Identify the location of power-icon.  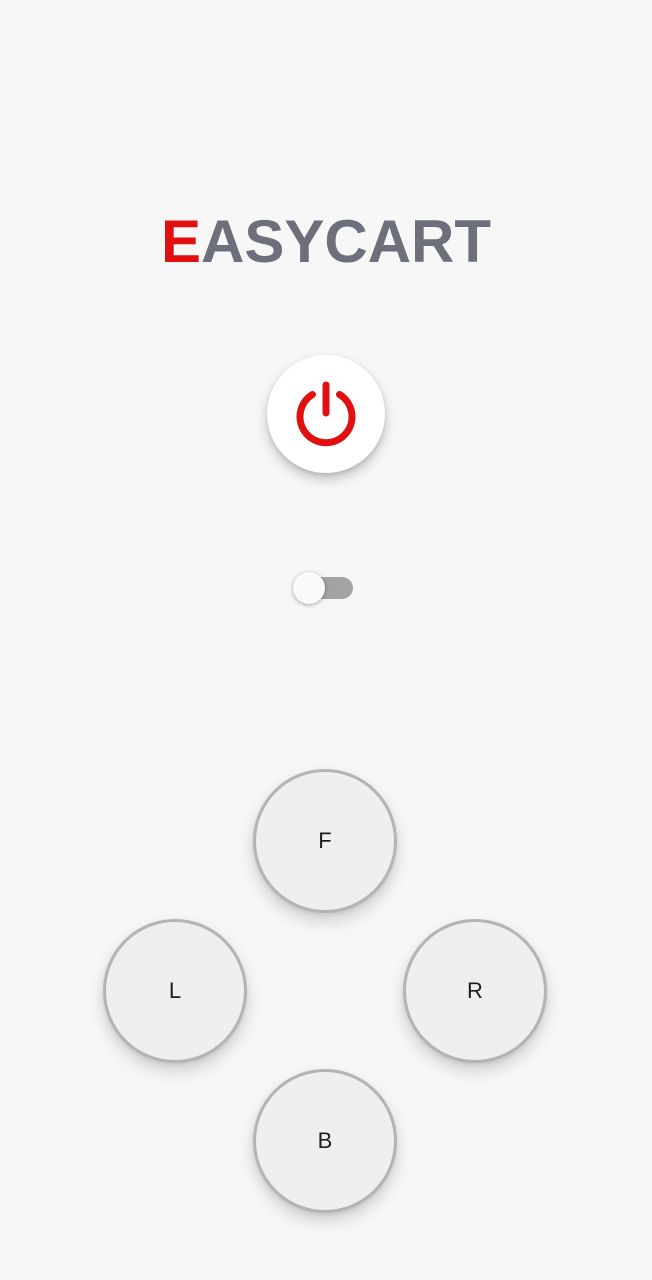
(326, 414).